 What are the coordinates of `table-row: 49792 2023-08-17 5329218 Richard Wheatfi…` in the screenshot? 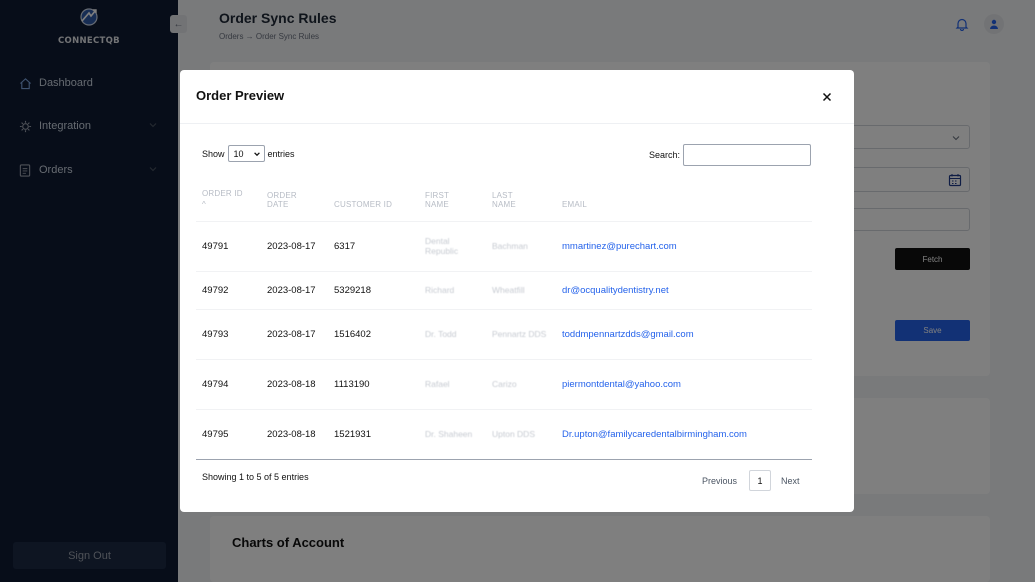 It's located at (504, 289).